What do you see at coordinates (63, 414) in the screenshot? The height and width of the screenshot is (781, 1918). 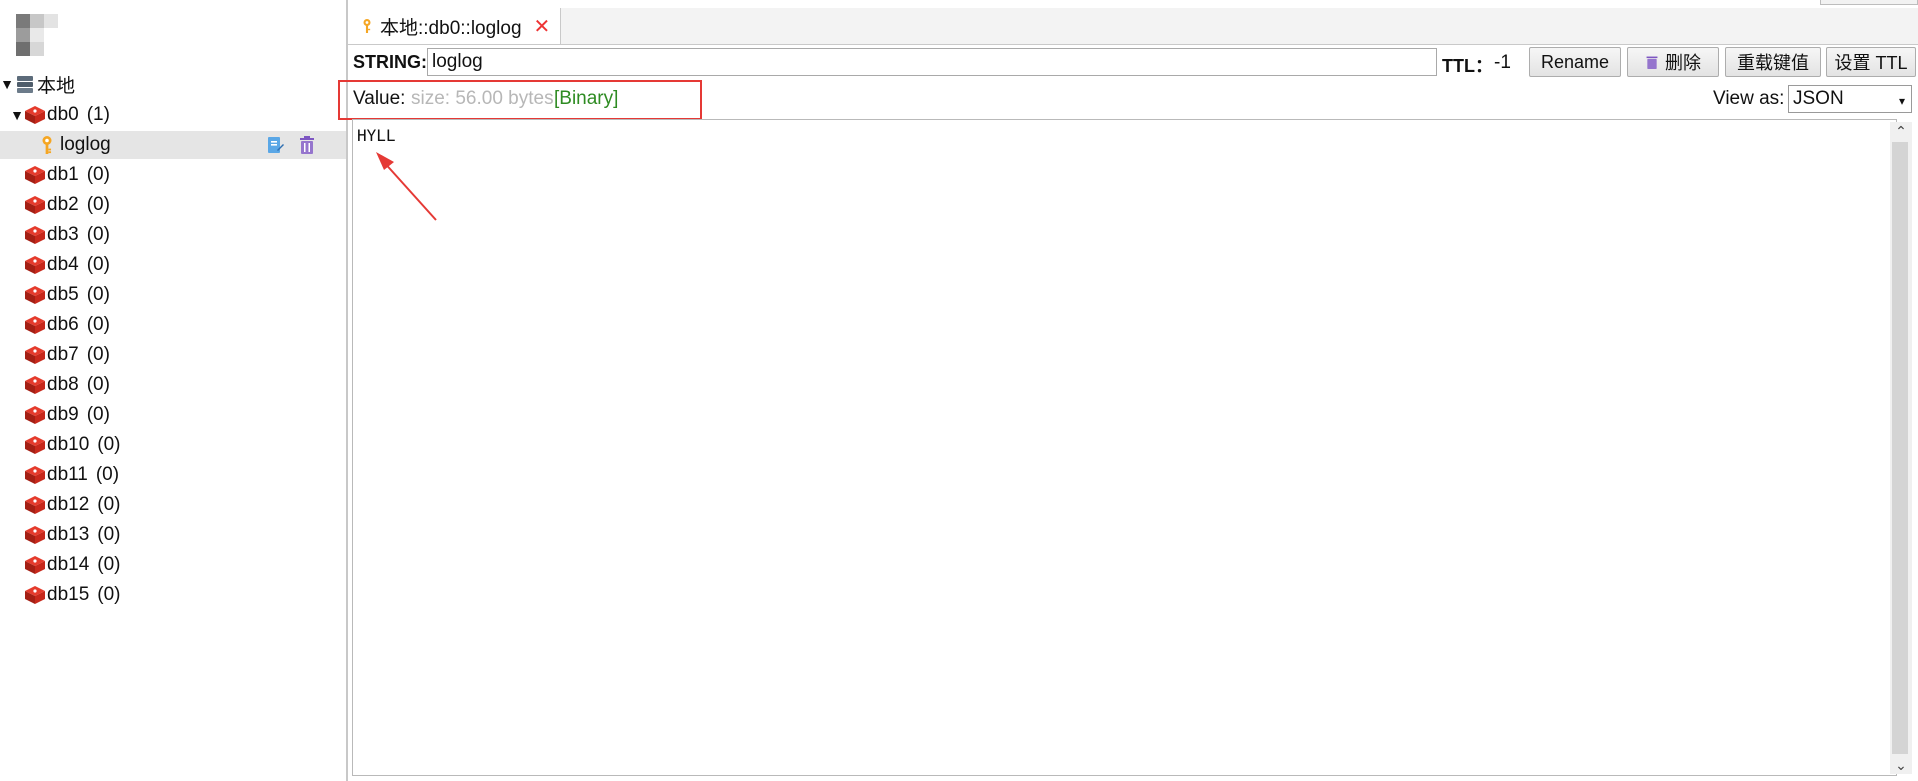 I see `db-label: db9` at bounding box center [63, 414].